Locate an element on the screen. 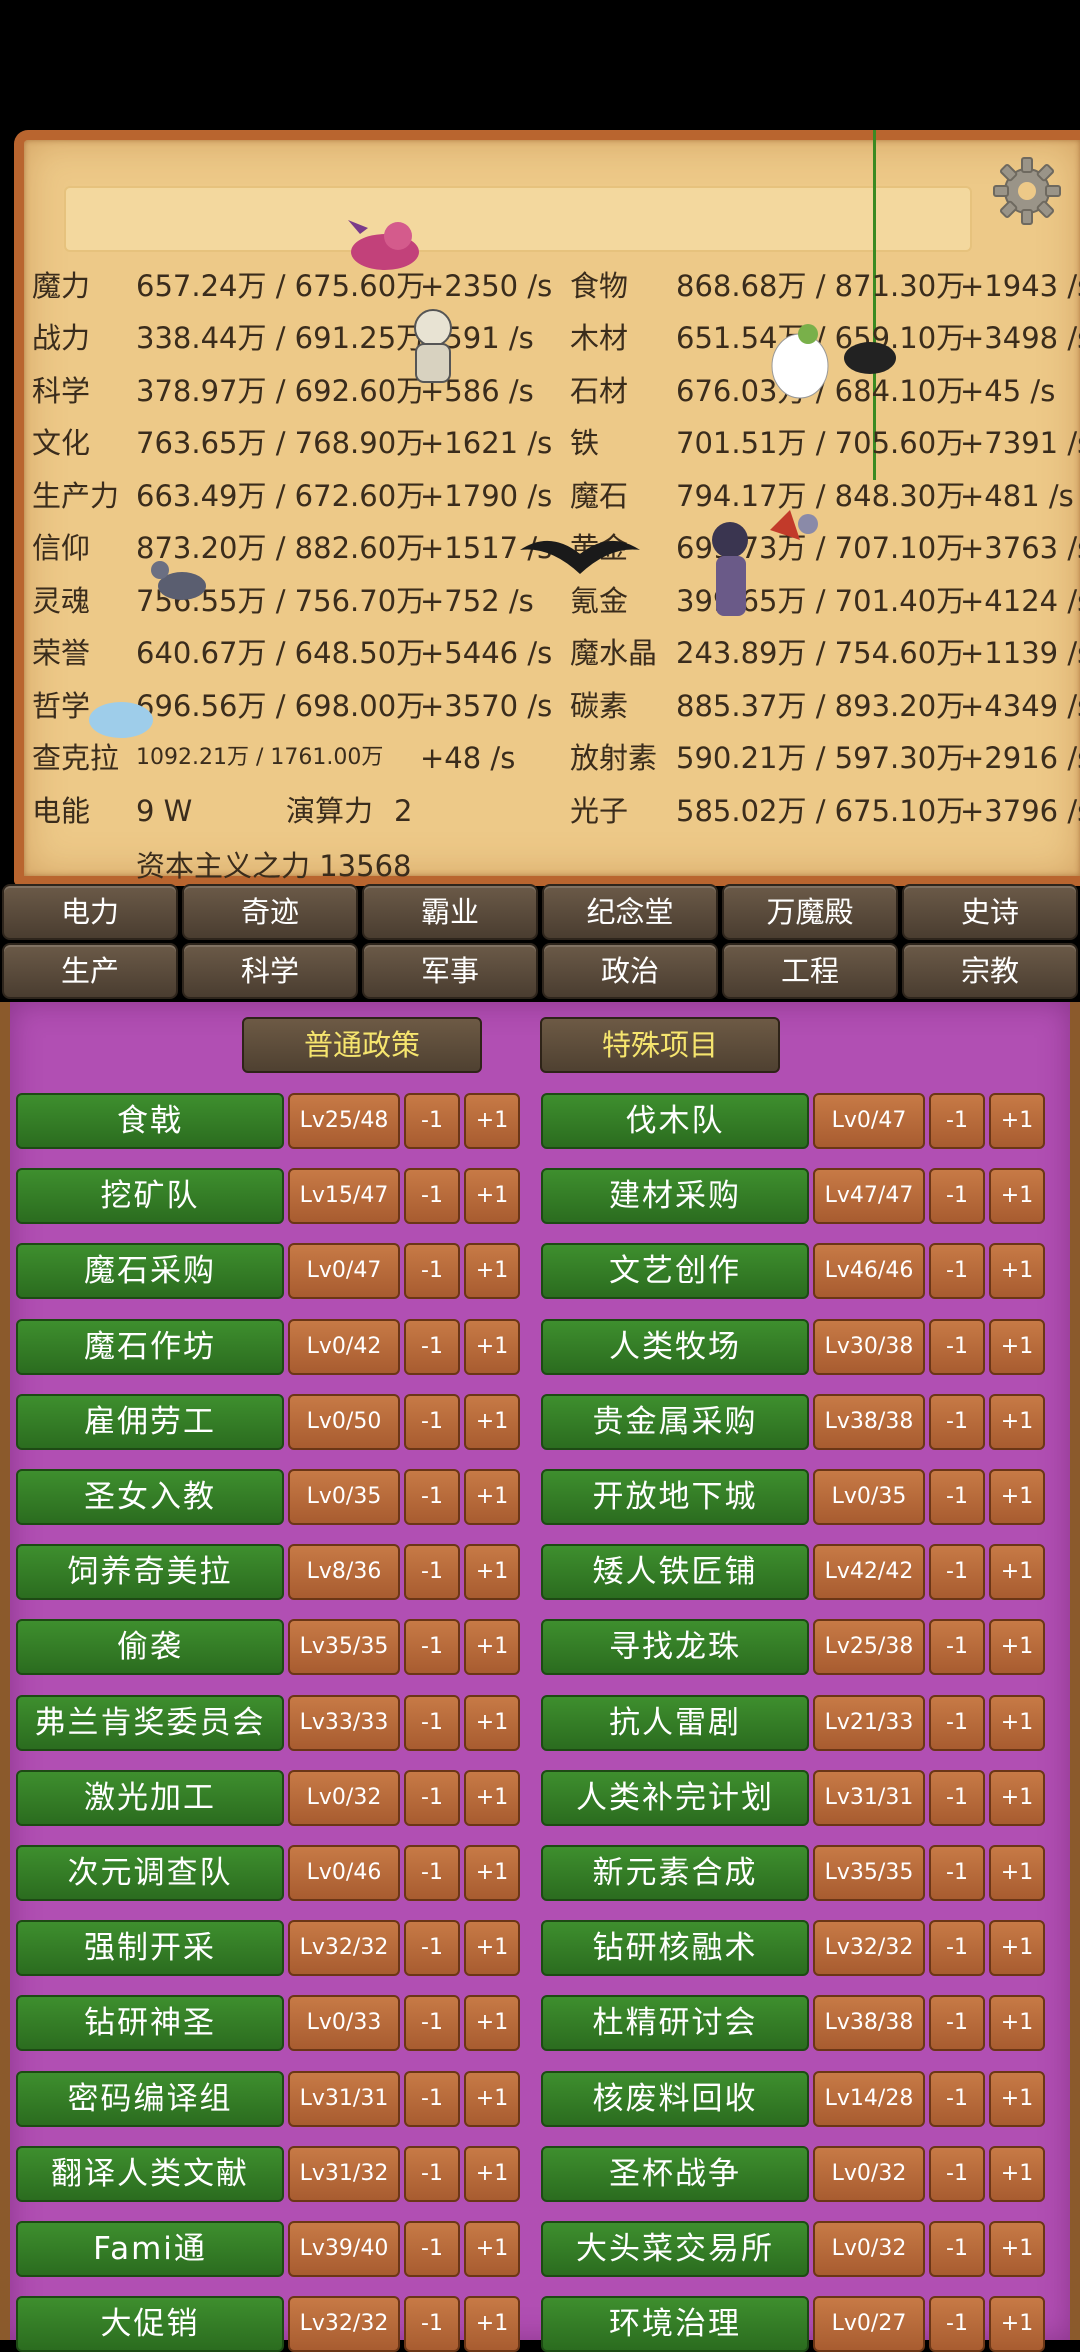 The width and height of the screenshot is (1080, 2352). tab-tabs_row2-4: 工程 is located at coordinates (810, 971).